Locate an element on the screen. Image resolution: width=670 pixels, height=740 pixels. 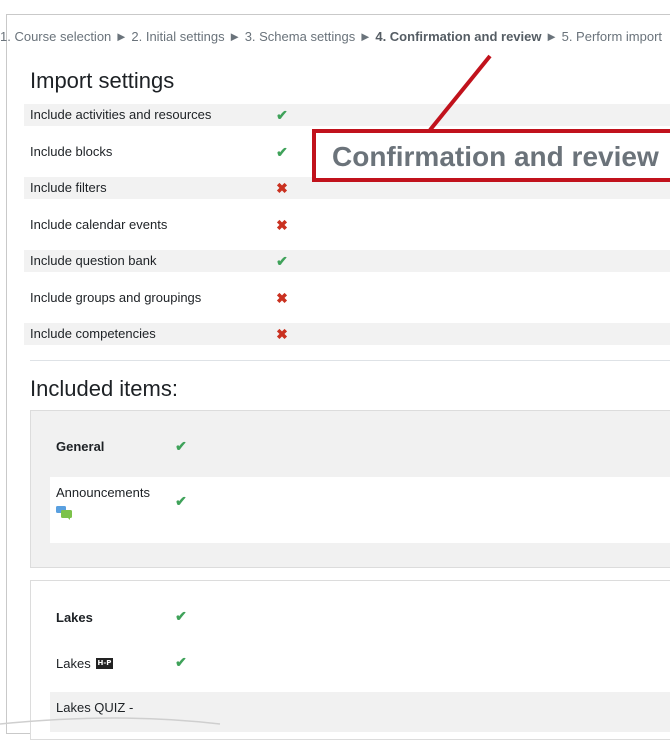
included-items-heading: Included items: is located at coordinates (104, 388).